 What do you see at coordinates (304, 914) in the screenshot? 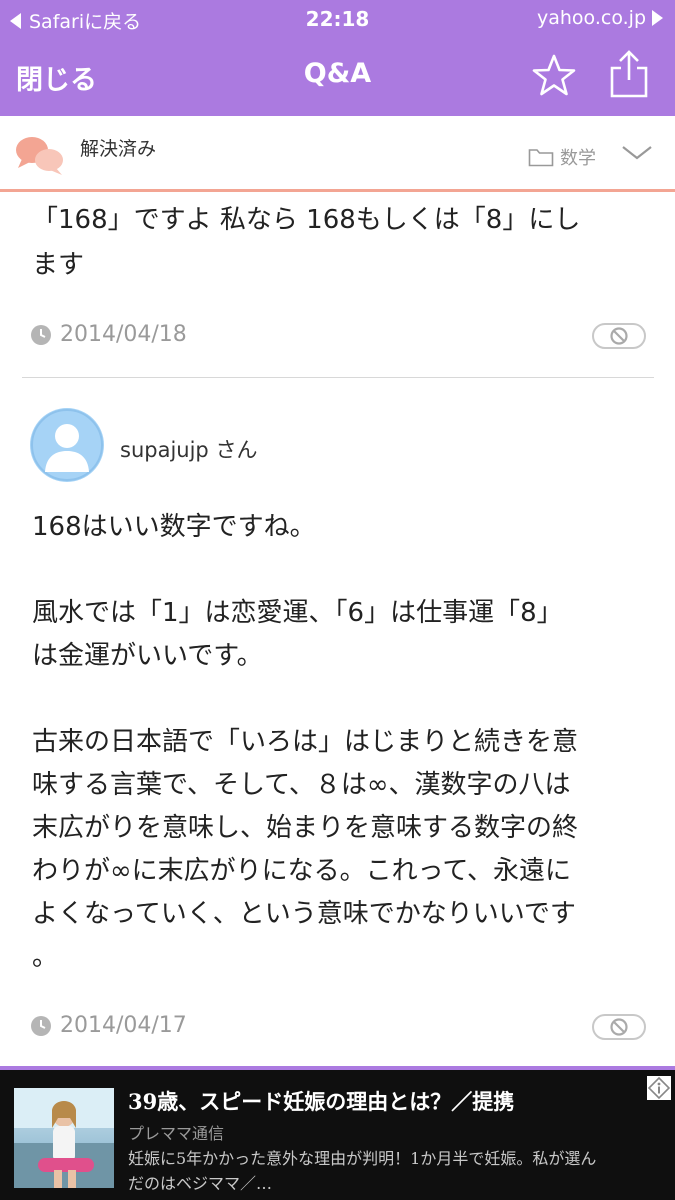
I see `answer-line: よくなっていく、という意味でかなりいいです` at bounding box center [304, 914].